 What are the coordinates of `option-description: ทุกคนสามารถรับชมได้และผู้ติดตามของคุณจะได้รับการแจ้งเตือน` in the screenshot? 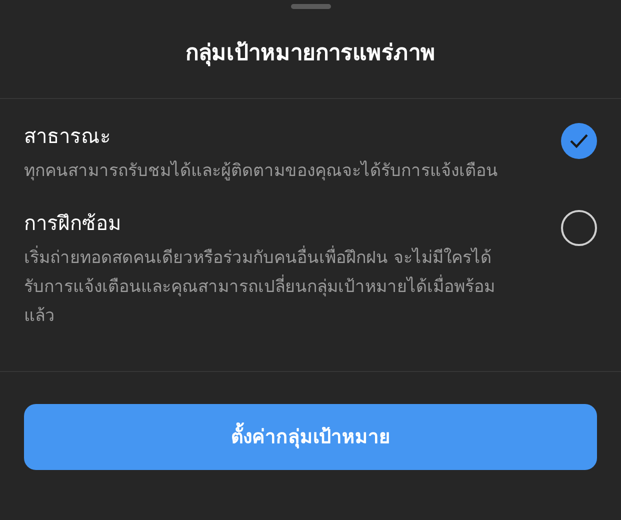 It's located at (261, 171).